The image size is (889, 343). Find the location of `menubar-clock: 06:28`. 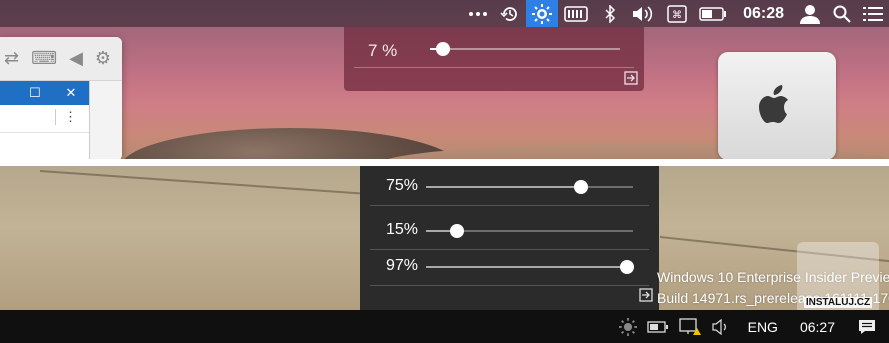

menubar-clock: 06:28 is located at coordinates (763, 13).